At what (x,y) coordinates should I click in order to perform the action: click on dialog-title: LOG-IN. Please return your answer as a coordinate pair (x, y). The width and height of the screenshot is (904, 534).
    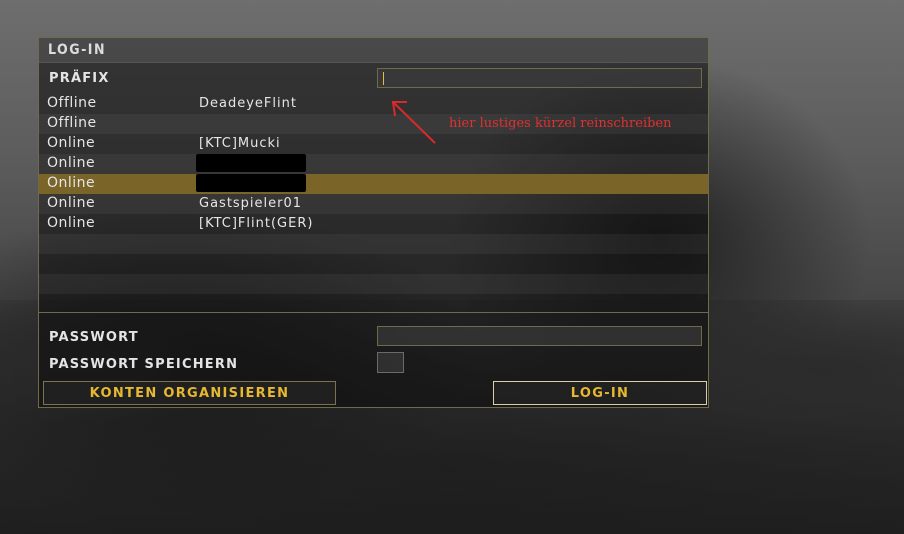
    Looking at the image, I should click on (77, 50).